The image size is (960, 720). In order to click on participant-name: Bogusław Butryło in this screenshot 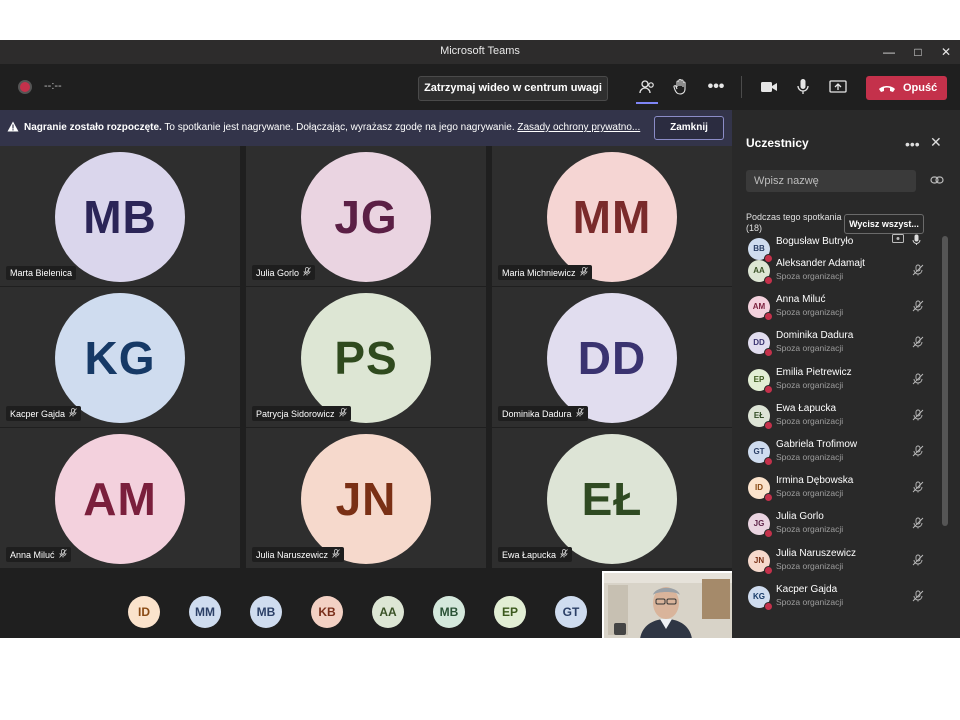, I will do `click(815, 241)`.